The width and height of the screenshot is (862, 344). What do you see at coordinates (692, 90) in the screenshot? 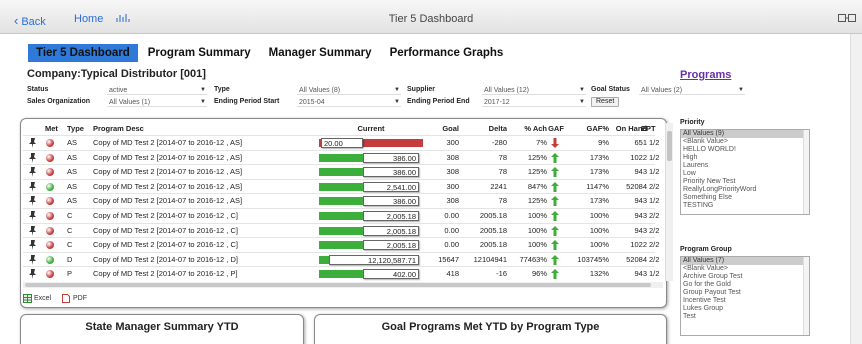
I see `goal-status-filter-select: All Values (2) ▼` at bounding box center [692, 90].